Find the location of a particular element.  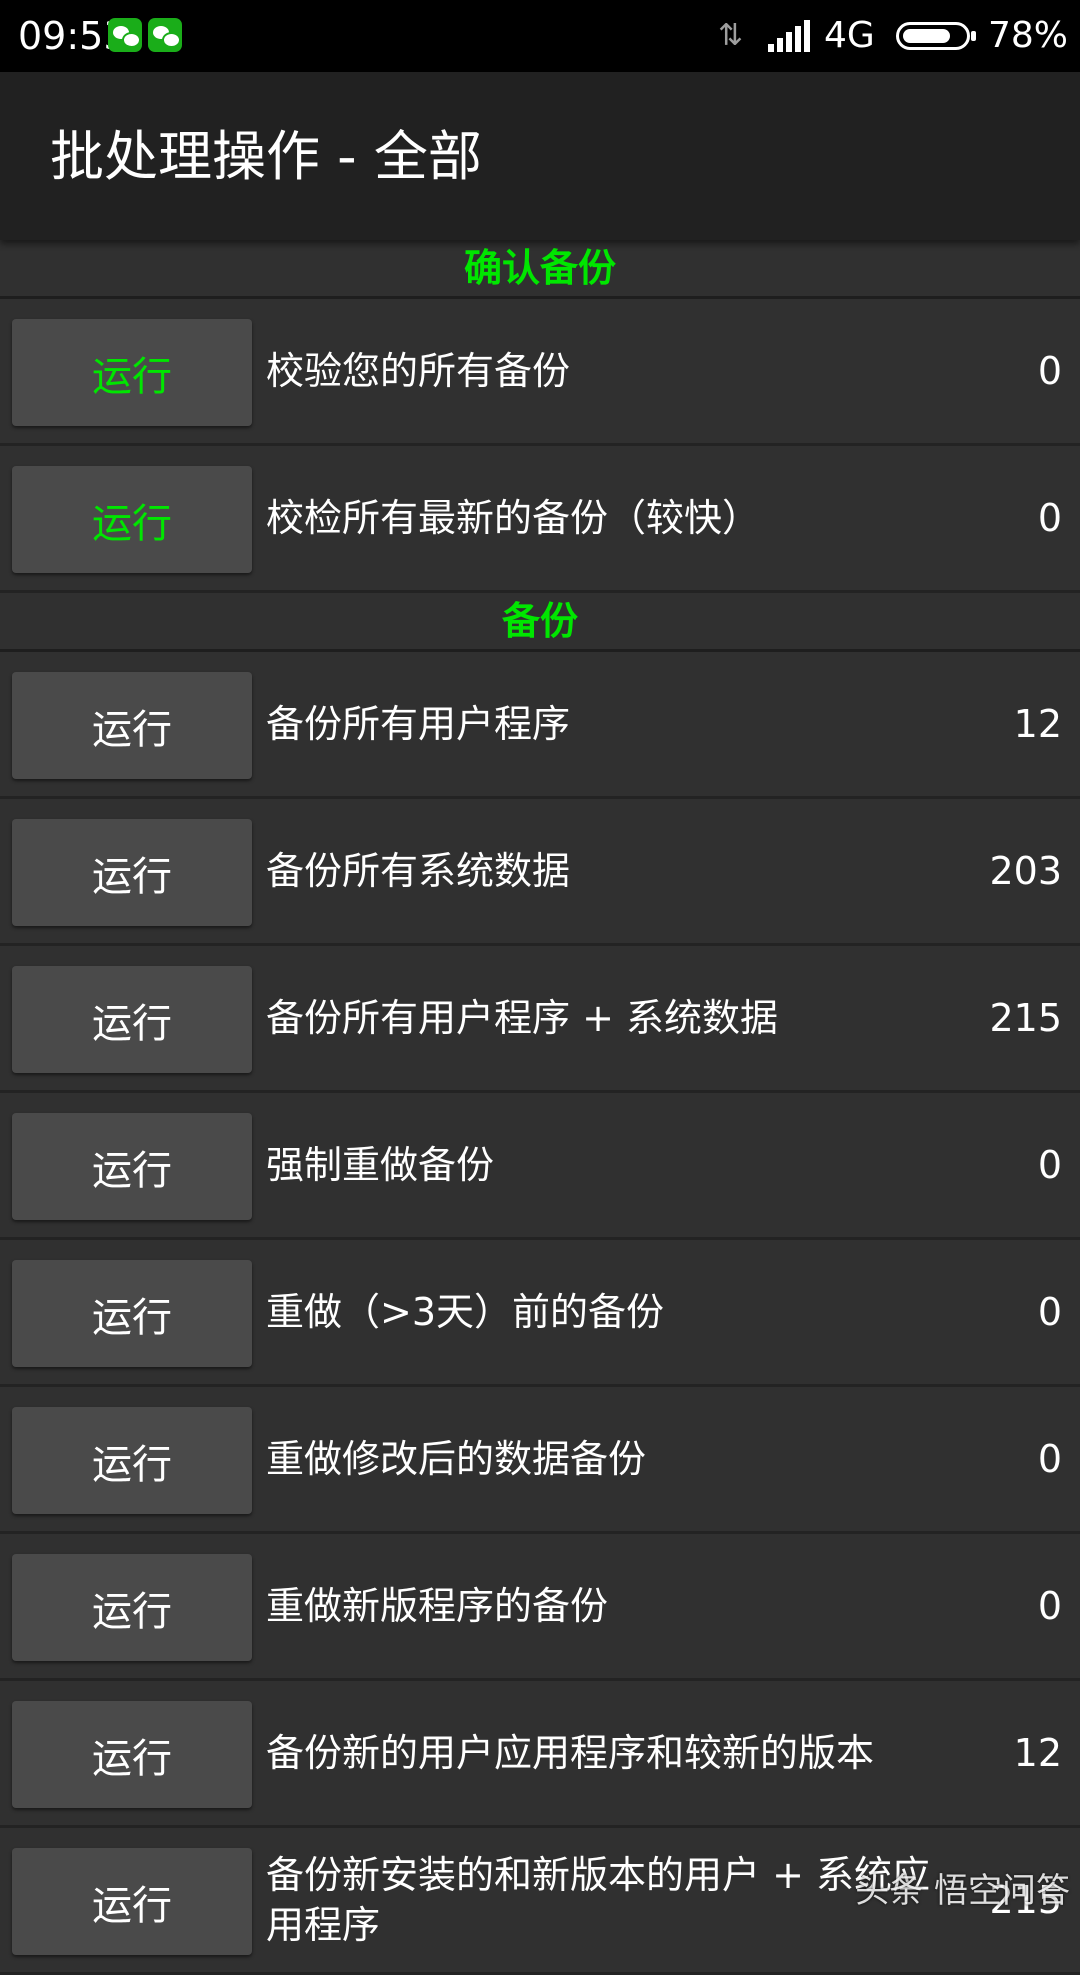

list-item: 运行 备份所有系统数据 203 is located at coordinates (540, 872).